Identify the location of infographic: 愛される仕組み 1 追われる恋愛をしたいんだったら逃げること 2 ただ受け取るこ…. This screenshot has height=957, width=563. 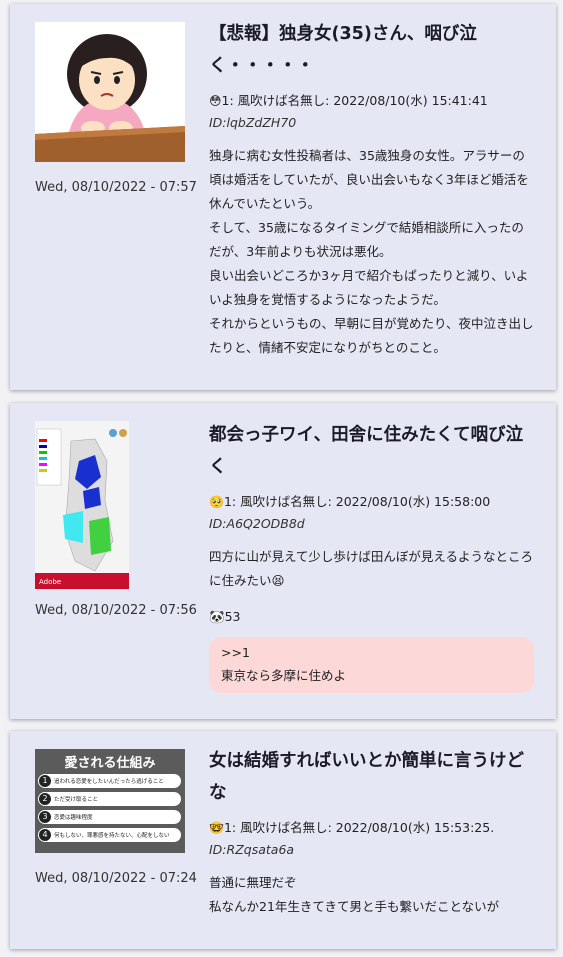
(110, 801).